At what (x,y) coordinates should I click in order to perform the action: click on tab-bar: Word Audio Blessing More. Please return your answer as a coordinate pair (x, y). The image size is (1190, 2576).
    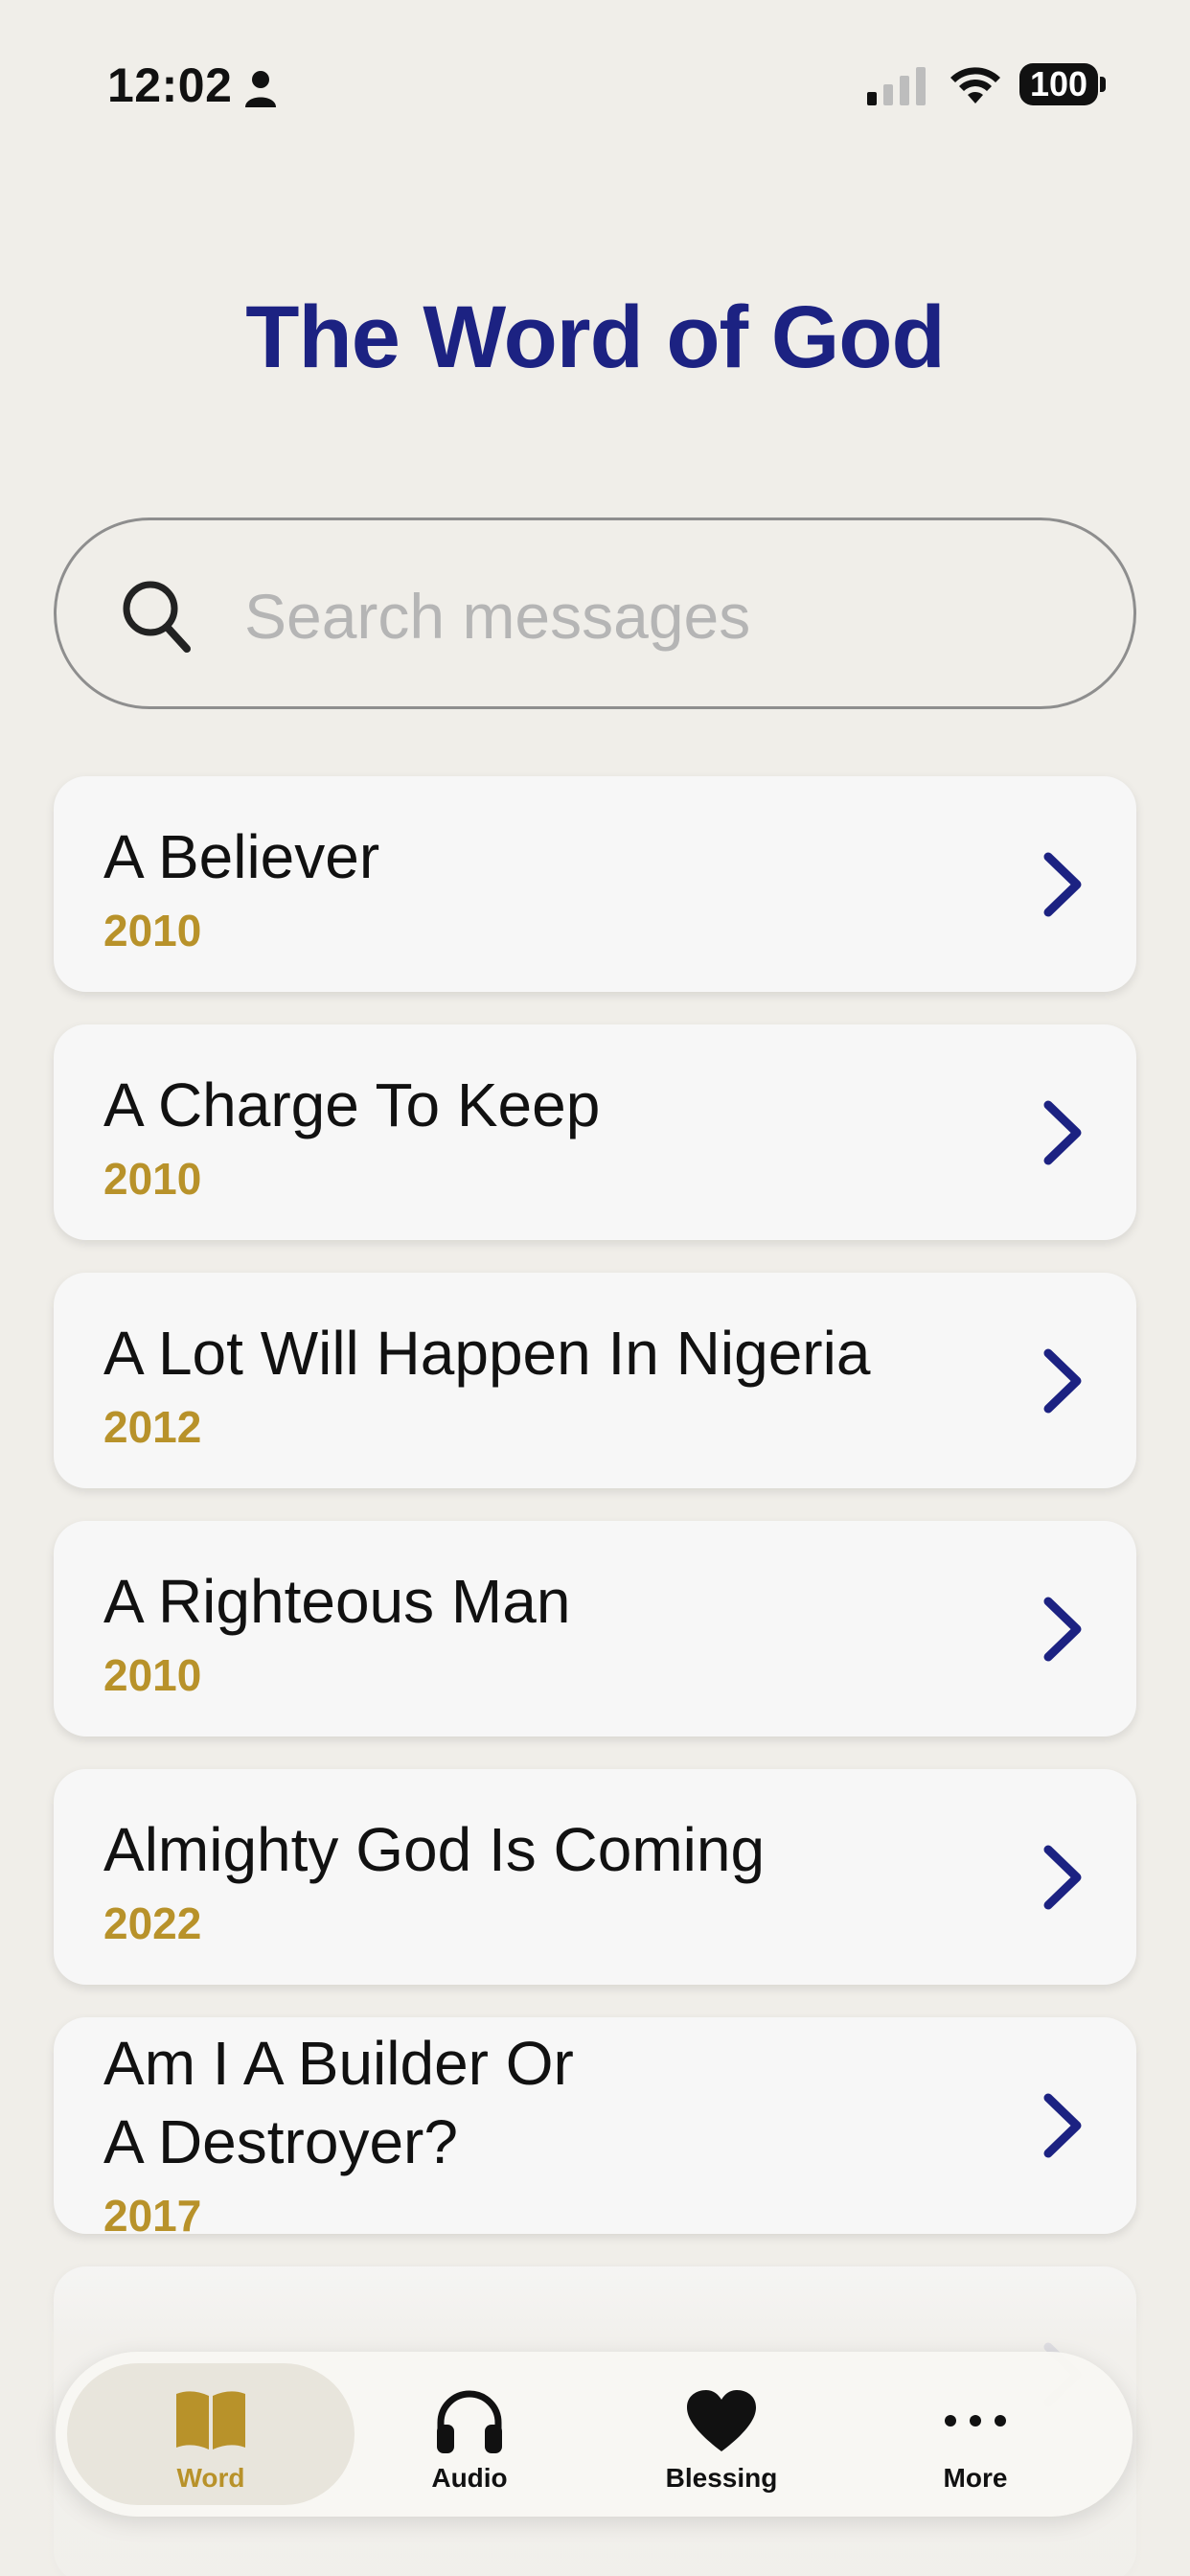
    Looking at the image, I should click on (594, 2434).